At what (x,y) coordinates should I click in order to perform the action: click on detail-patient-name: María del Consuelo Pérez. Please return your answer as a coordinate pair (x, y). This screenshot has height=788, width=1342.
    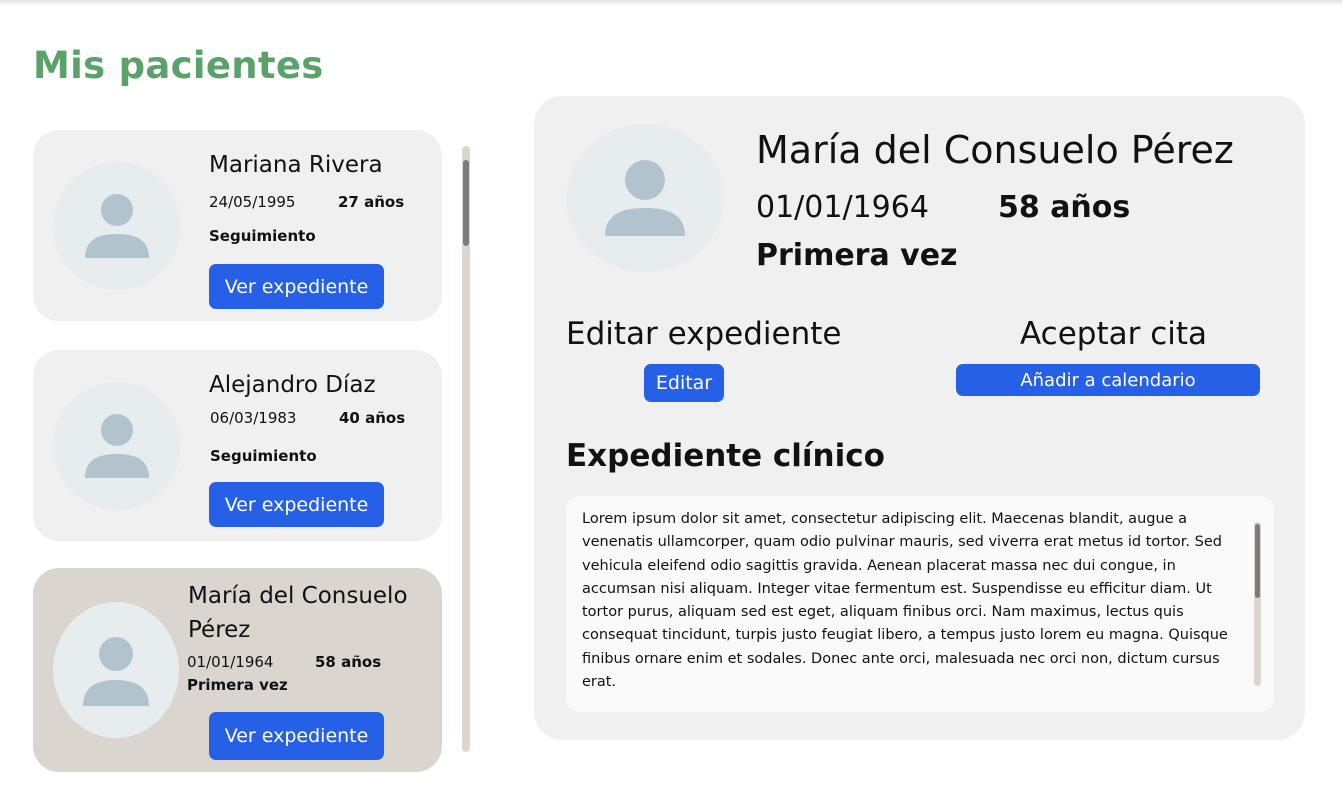
    Looking at the image, I should click on (995, 150).